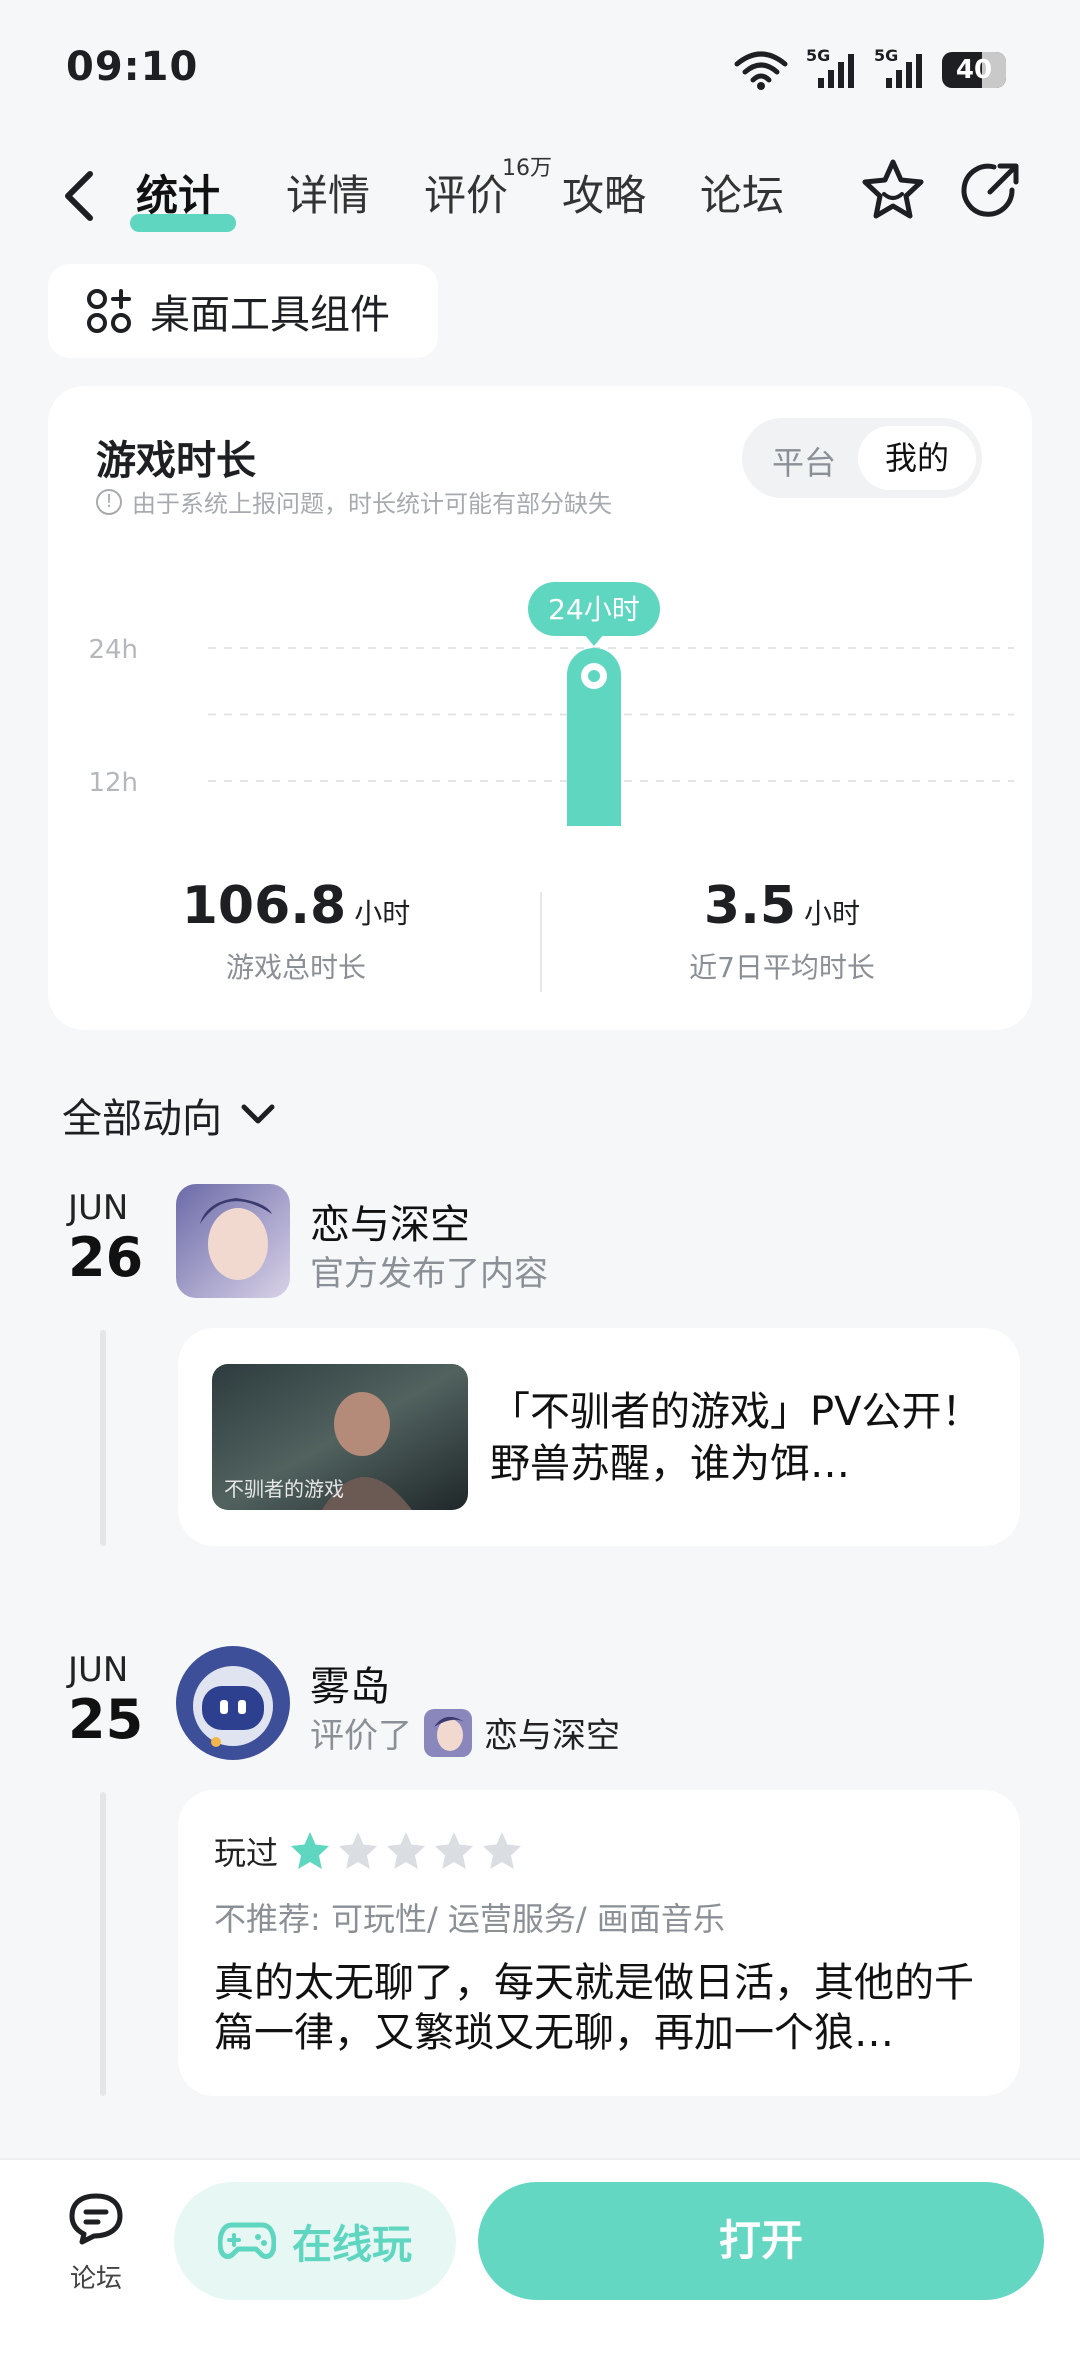  Describe the element at coordinates (750, 906) in the screenshot. I see `average-value: 3.5` at that location.